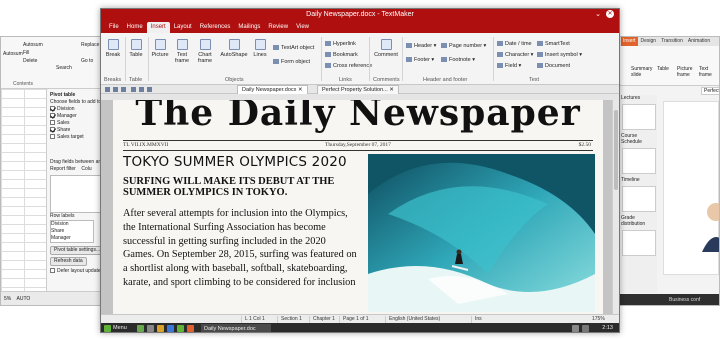  What do you see at coordinates (687, 72) in the screenshot?
I see `picture-frame-button: Picture frame` at bounding box center [687, 72].